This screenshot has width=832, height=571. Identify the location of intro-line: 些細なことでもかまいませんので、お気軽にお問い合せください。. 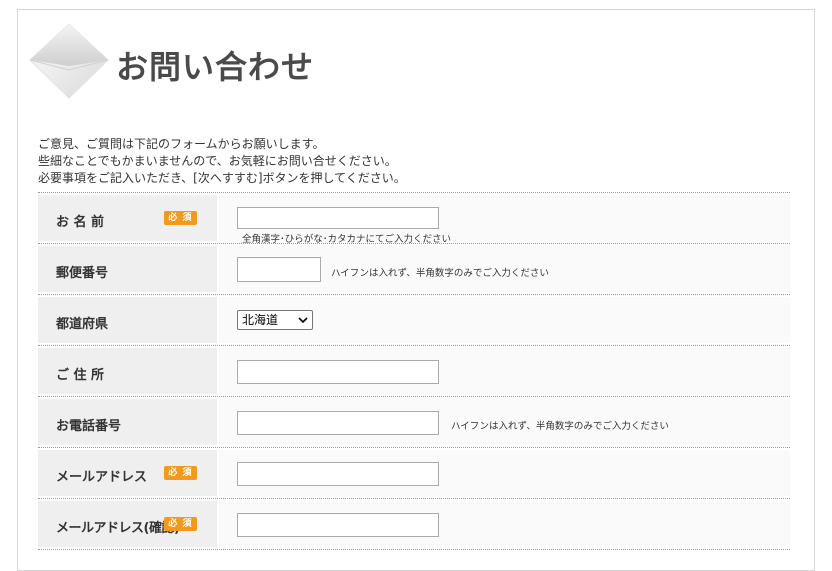
(217, 161).